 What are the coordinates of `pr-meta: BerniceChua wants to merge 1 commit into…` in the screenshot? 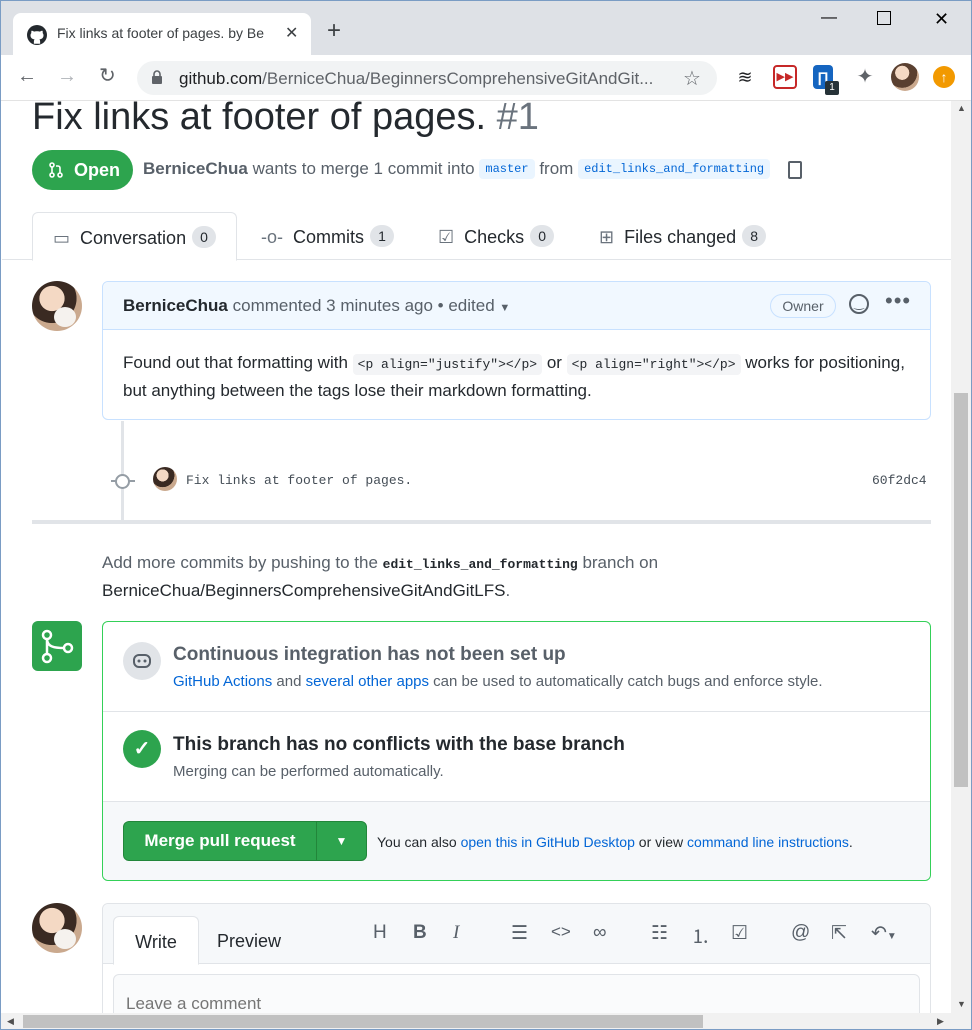 It's located at (457, 169).